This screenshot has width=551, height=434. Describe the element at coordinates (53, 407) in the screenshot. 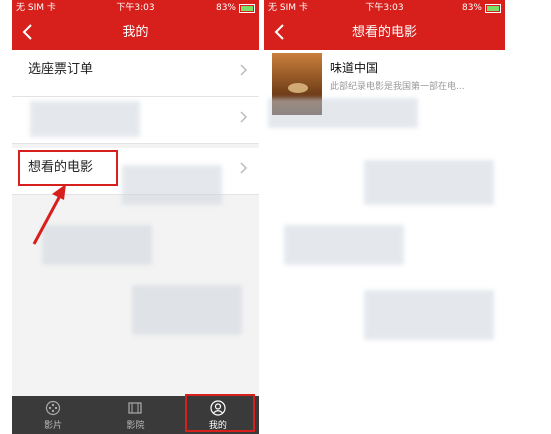

I see `film-icon` at that location.